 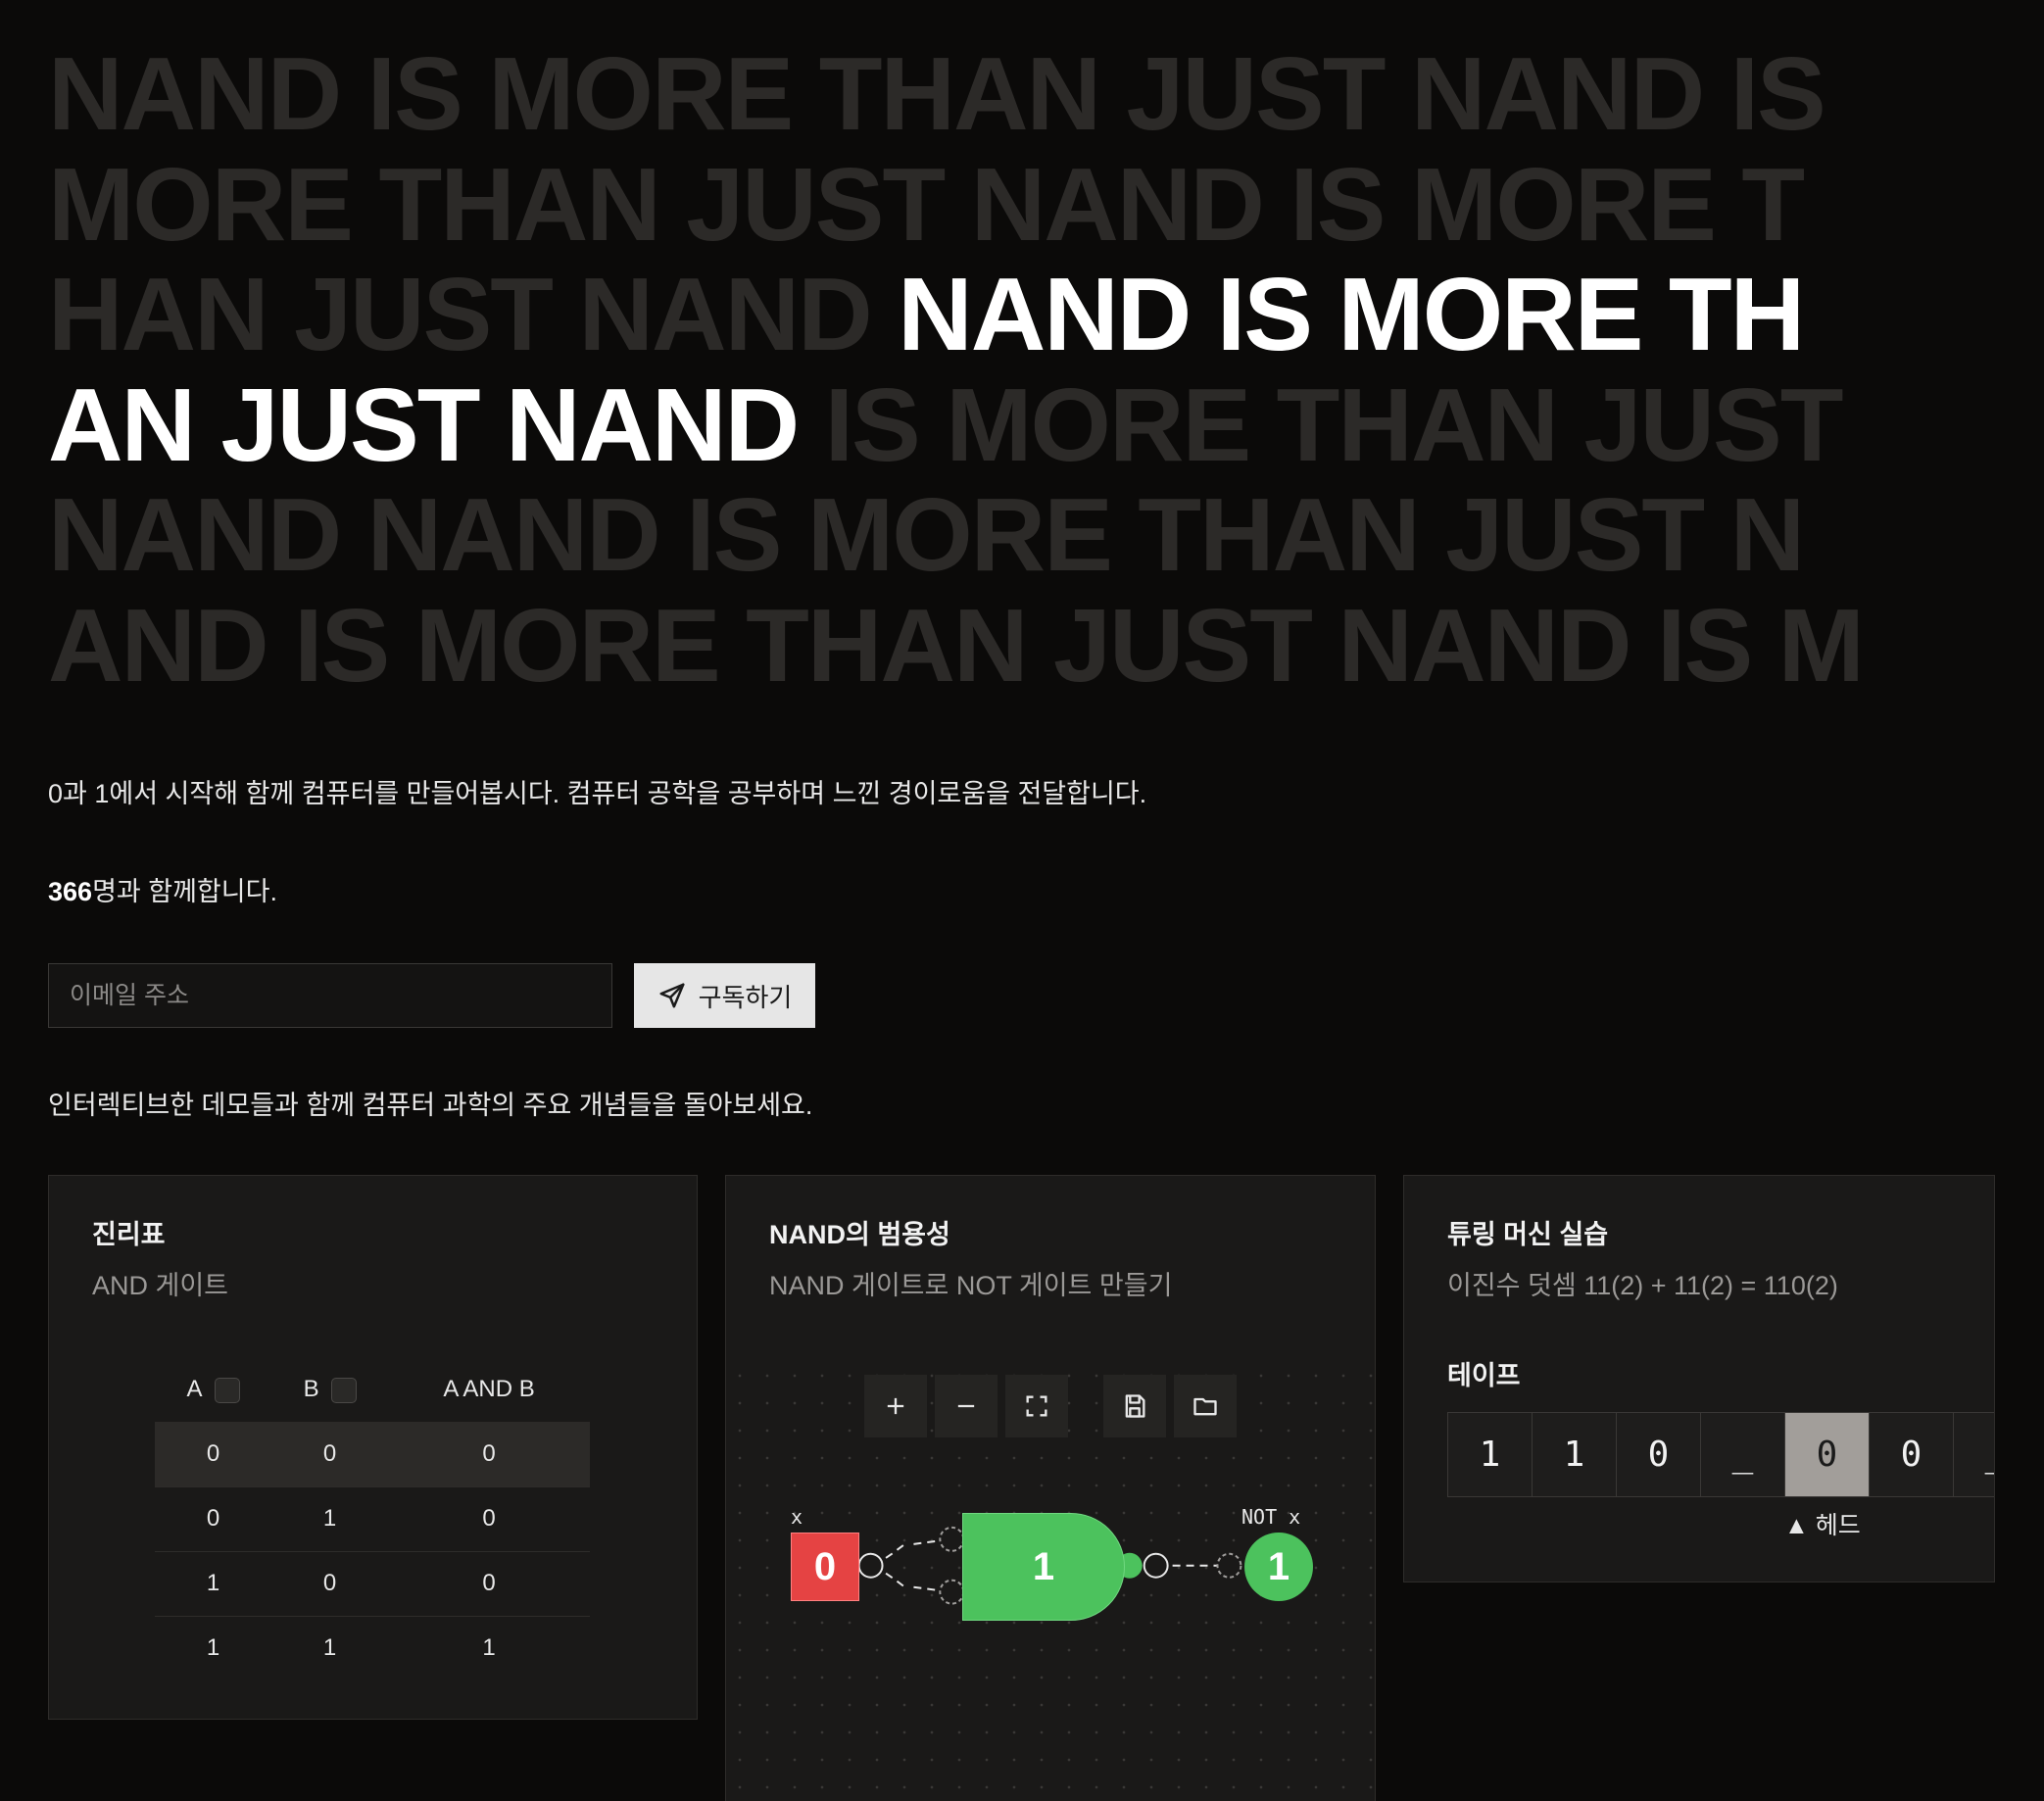 I want to click on card-subtitle: AND 게이트, so click(x=161, y=1285).